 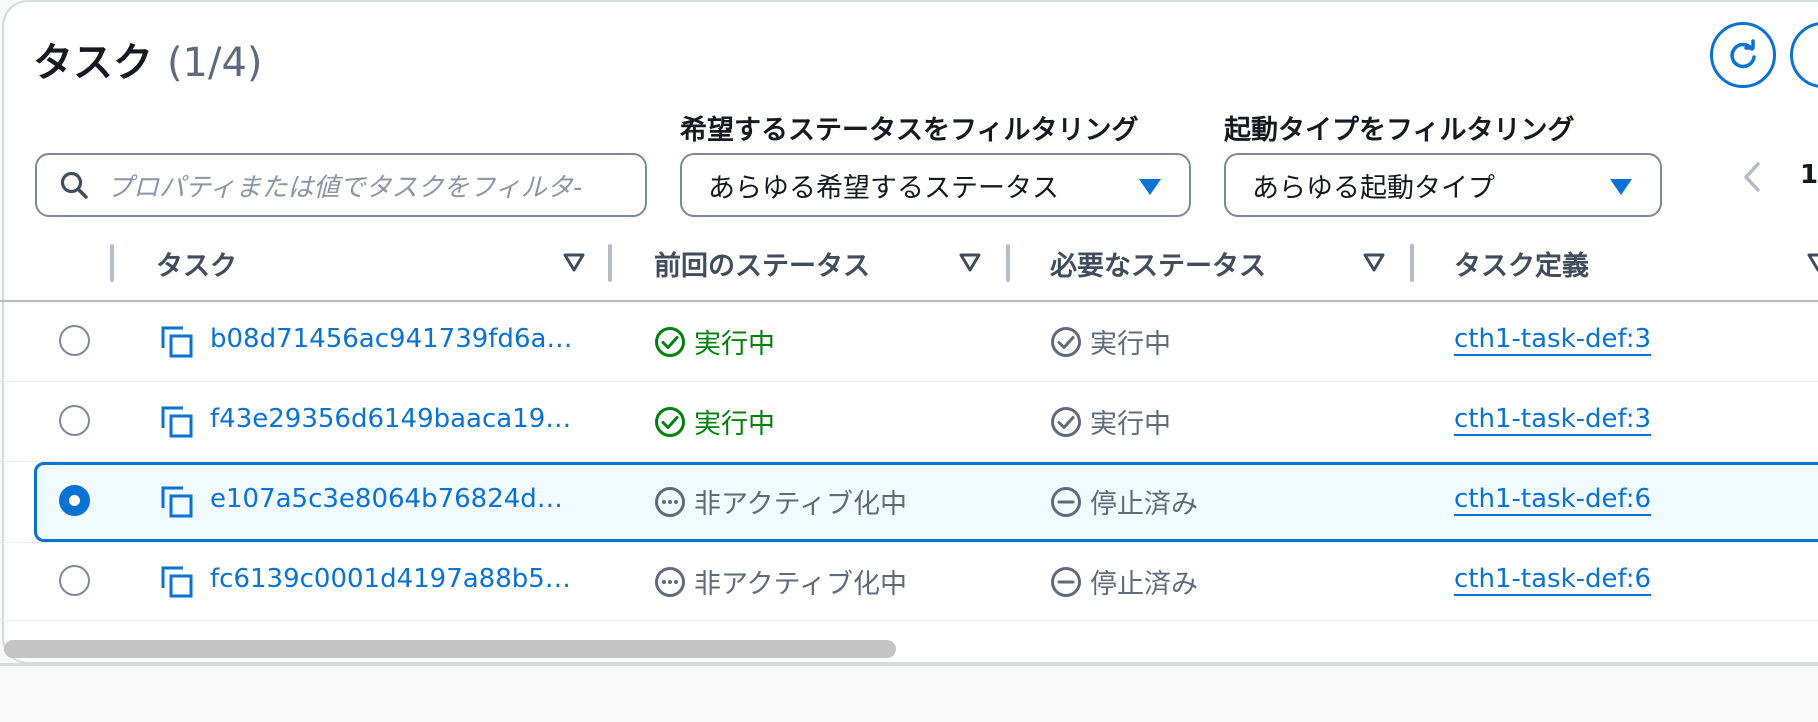 What do you see at coordinates (909, 301) in the screenshot?
I see `table-header-divider` at bounding box center [909, 301].